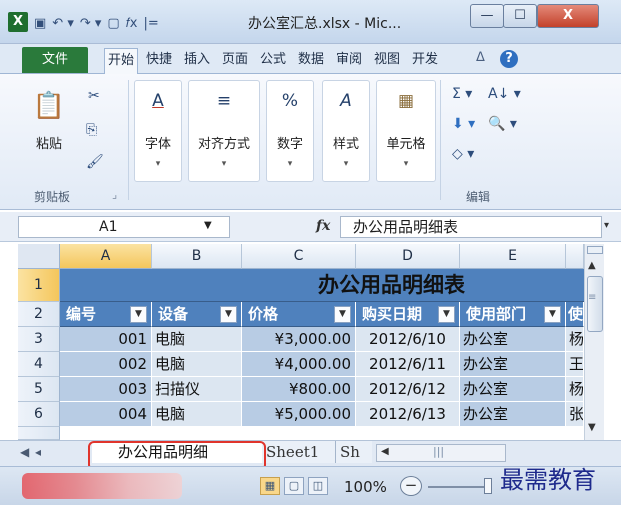  What do you see at coordinates (124, 227) in the screenshot?
I see `name-box: A1` at bounding box center [124, 227].